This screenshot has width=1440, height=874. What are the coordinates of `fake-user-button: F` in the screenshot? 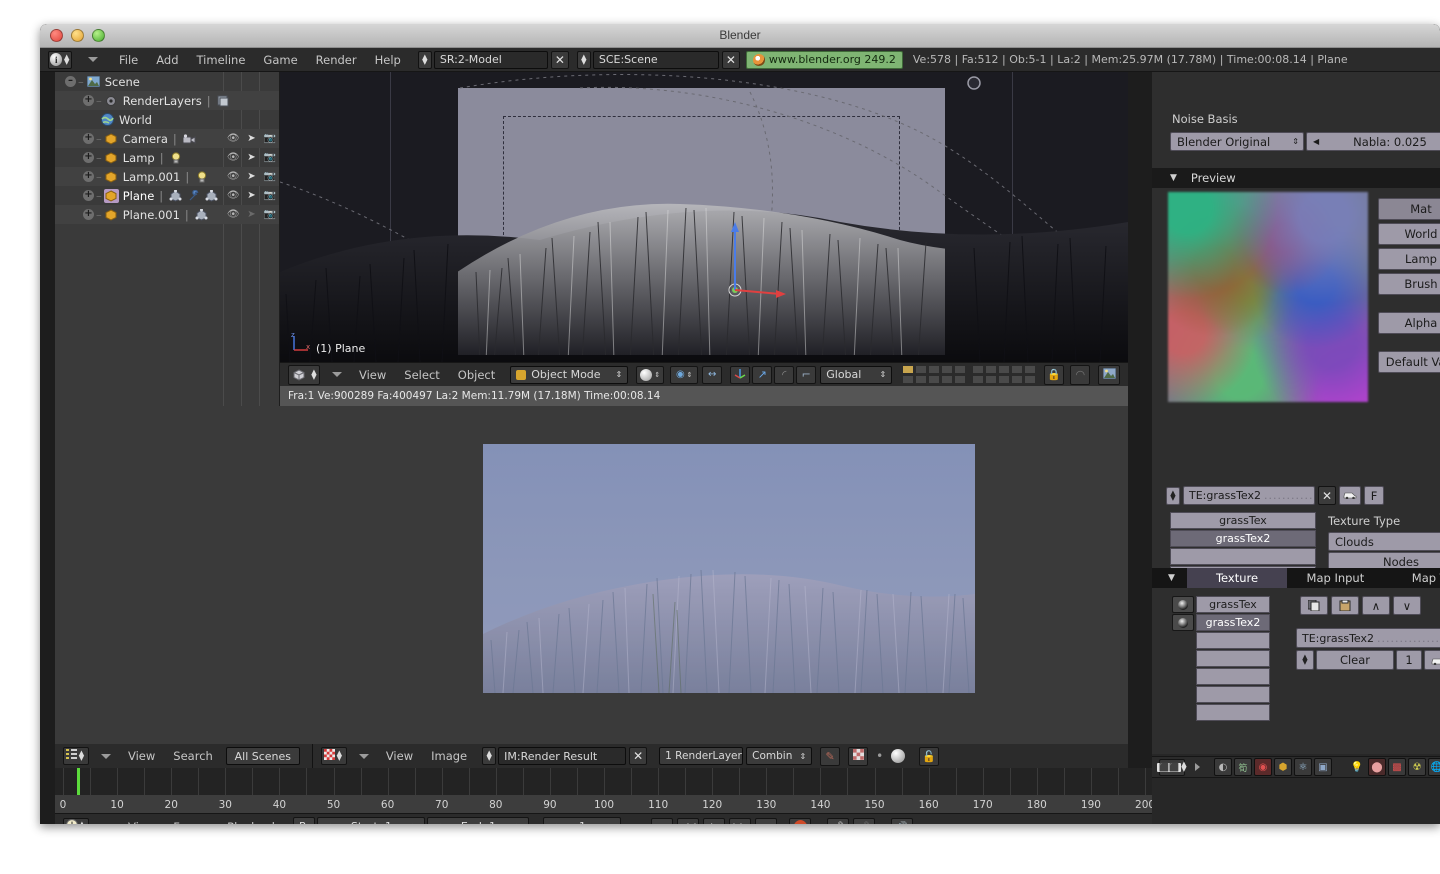 It's located at (1374, 495).